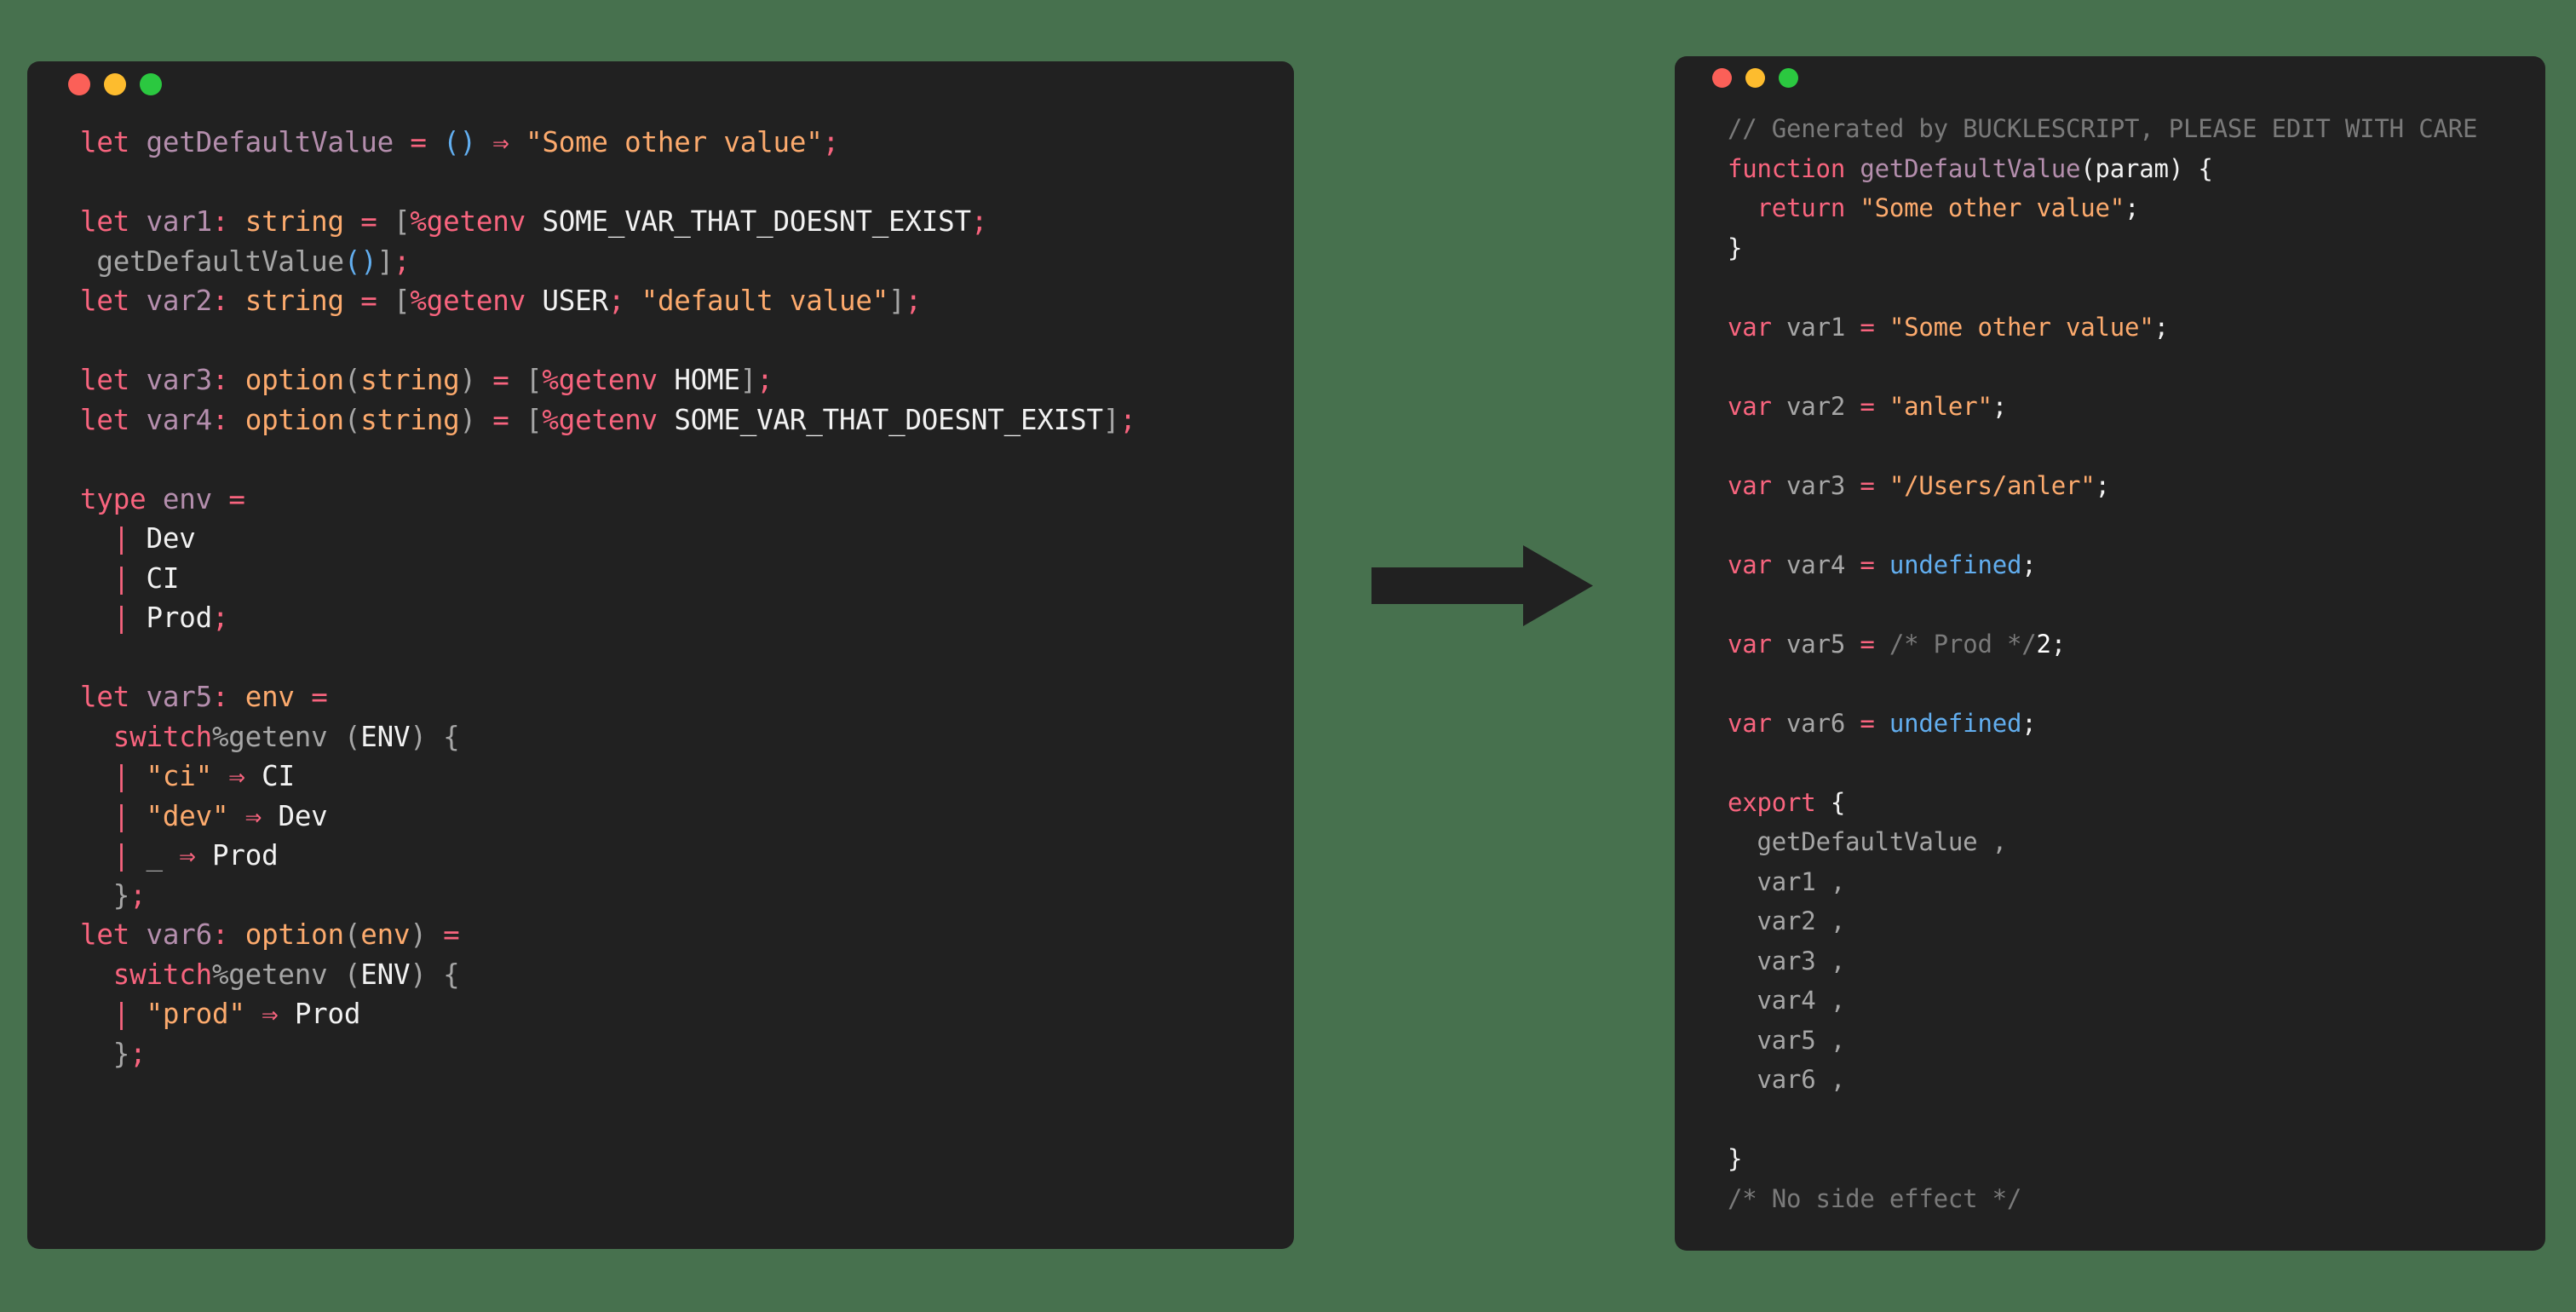  What do you see at coordinates (687, 856) in the screenshot?
I see `code-line: | _ ⇒ Prod` at bounding box center [687, 856].